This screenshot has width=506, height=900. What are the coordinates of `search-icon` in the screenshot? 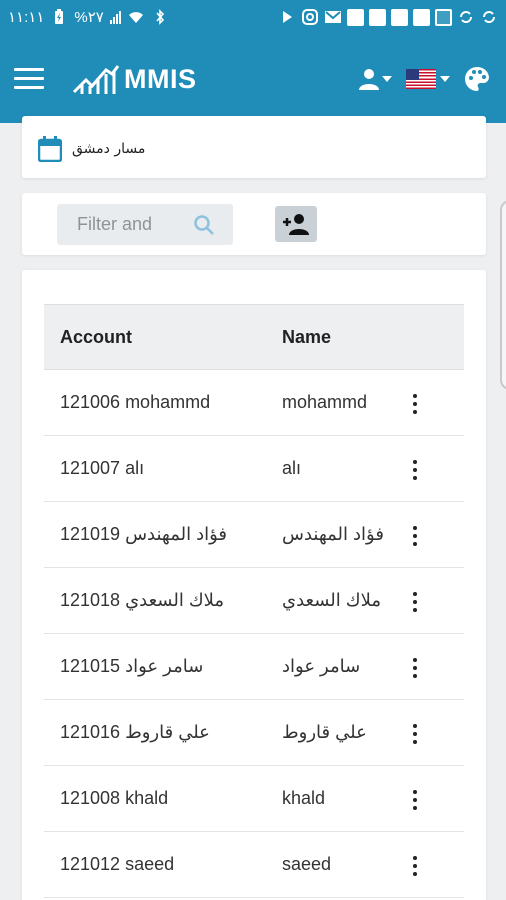 It's located at (204, 225).